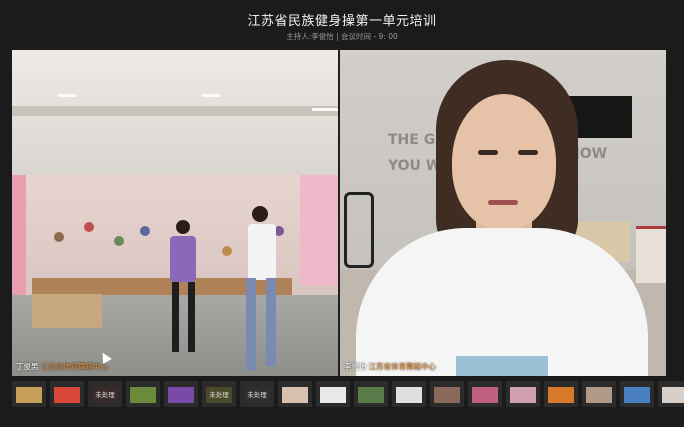 This screenshot has width=684, height=427. Describe the element at coordinates (503, 202) in the screenshot. I see `presenter-mouth` at that location.